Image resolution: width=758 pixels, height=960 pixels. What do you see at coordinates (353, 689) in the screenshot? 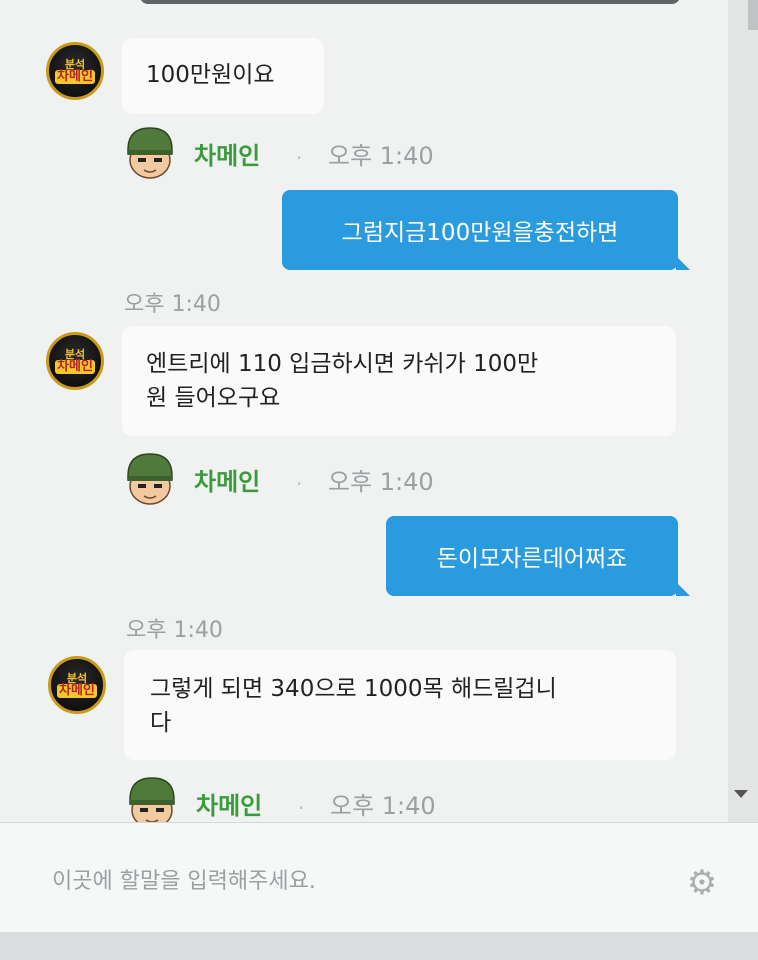
I see `message-line: 그렇게 되면 340으로 1000목 해드릴겁니` at bounding box center [353, 689].